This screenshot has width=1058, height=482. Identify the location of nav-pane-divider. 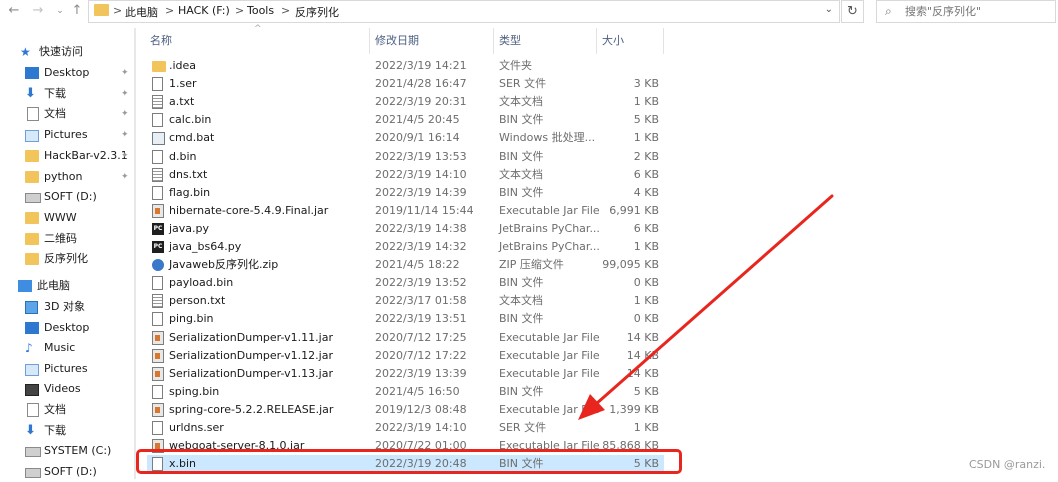
(135, 253).